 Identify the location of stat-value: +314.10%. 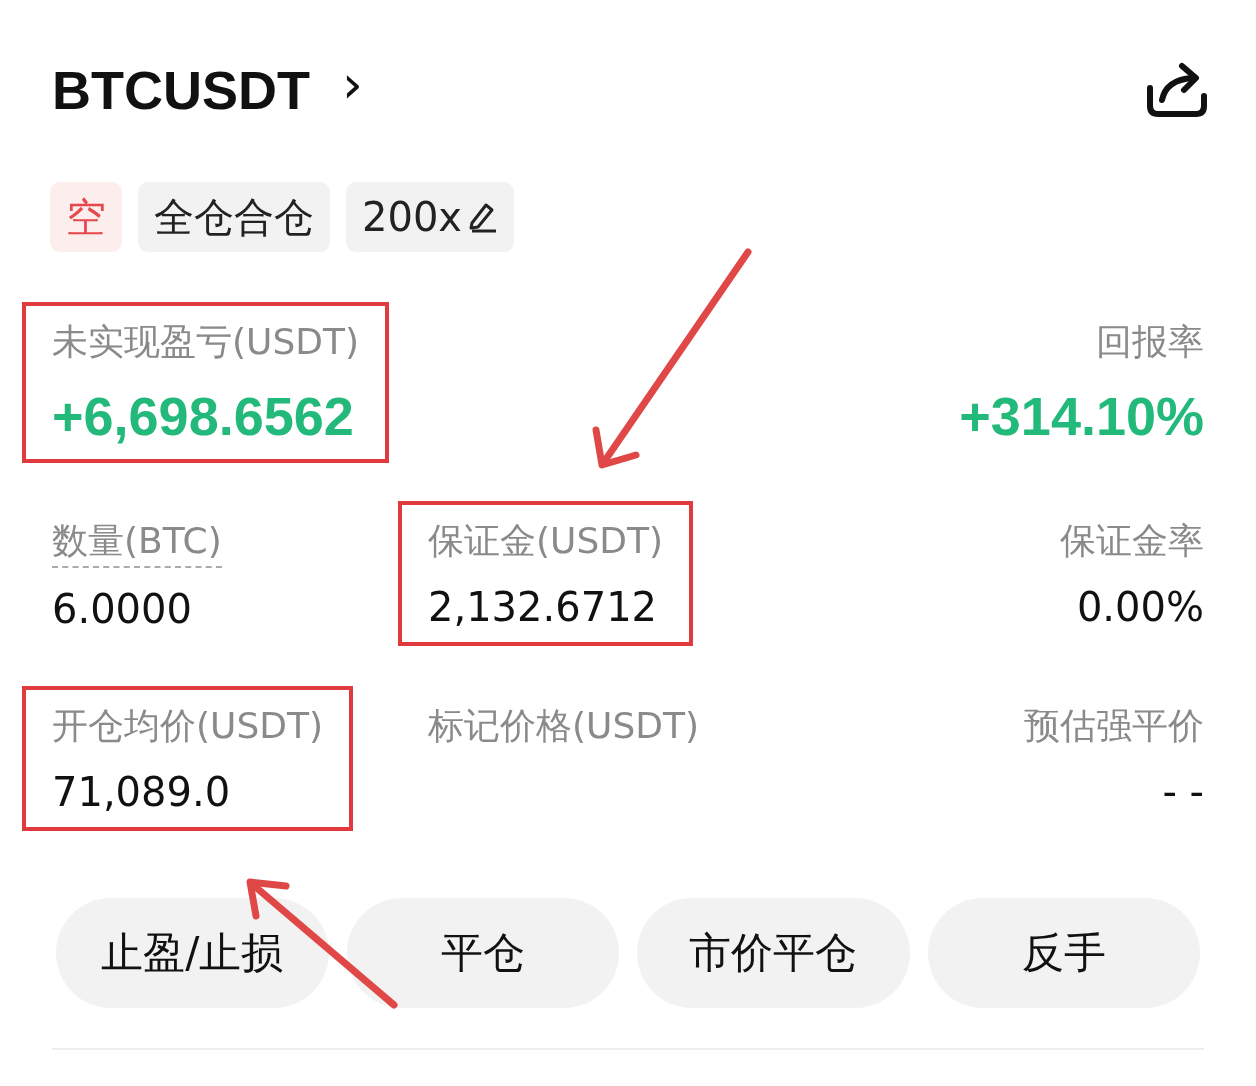
(1081, 416).